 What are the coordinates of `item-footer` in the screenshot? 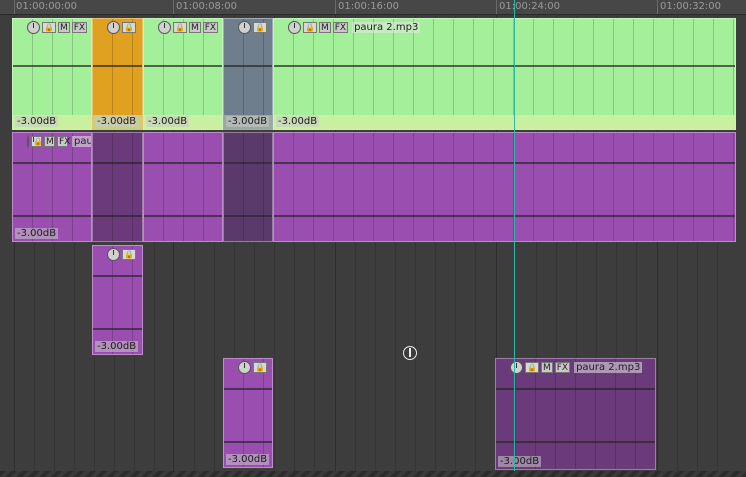 It's located at (504, 122).